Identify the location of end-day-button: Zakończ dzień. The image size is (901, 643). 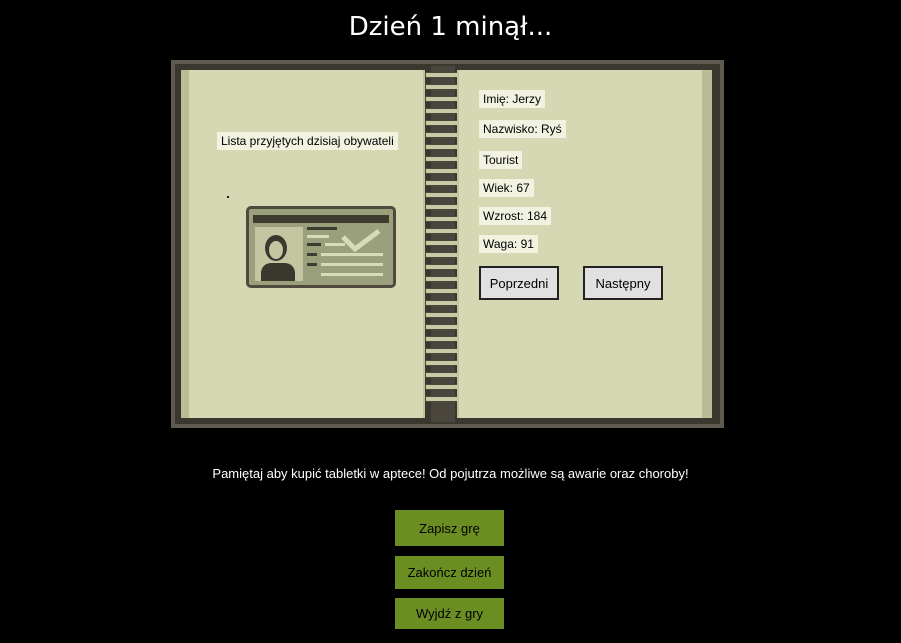
(449, 572).